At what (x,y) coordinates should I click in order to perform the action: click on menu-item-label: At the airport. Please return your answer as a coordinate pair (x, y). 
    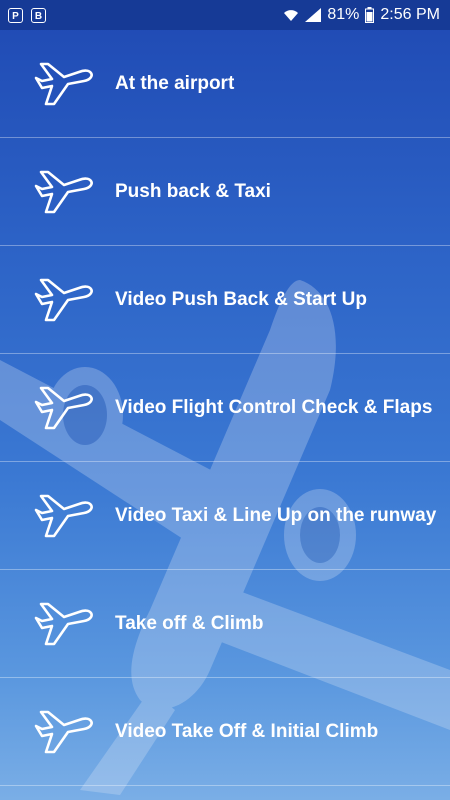
    Looking at the image, I should click on (175, 83).